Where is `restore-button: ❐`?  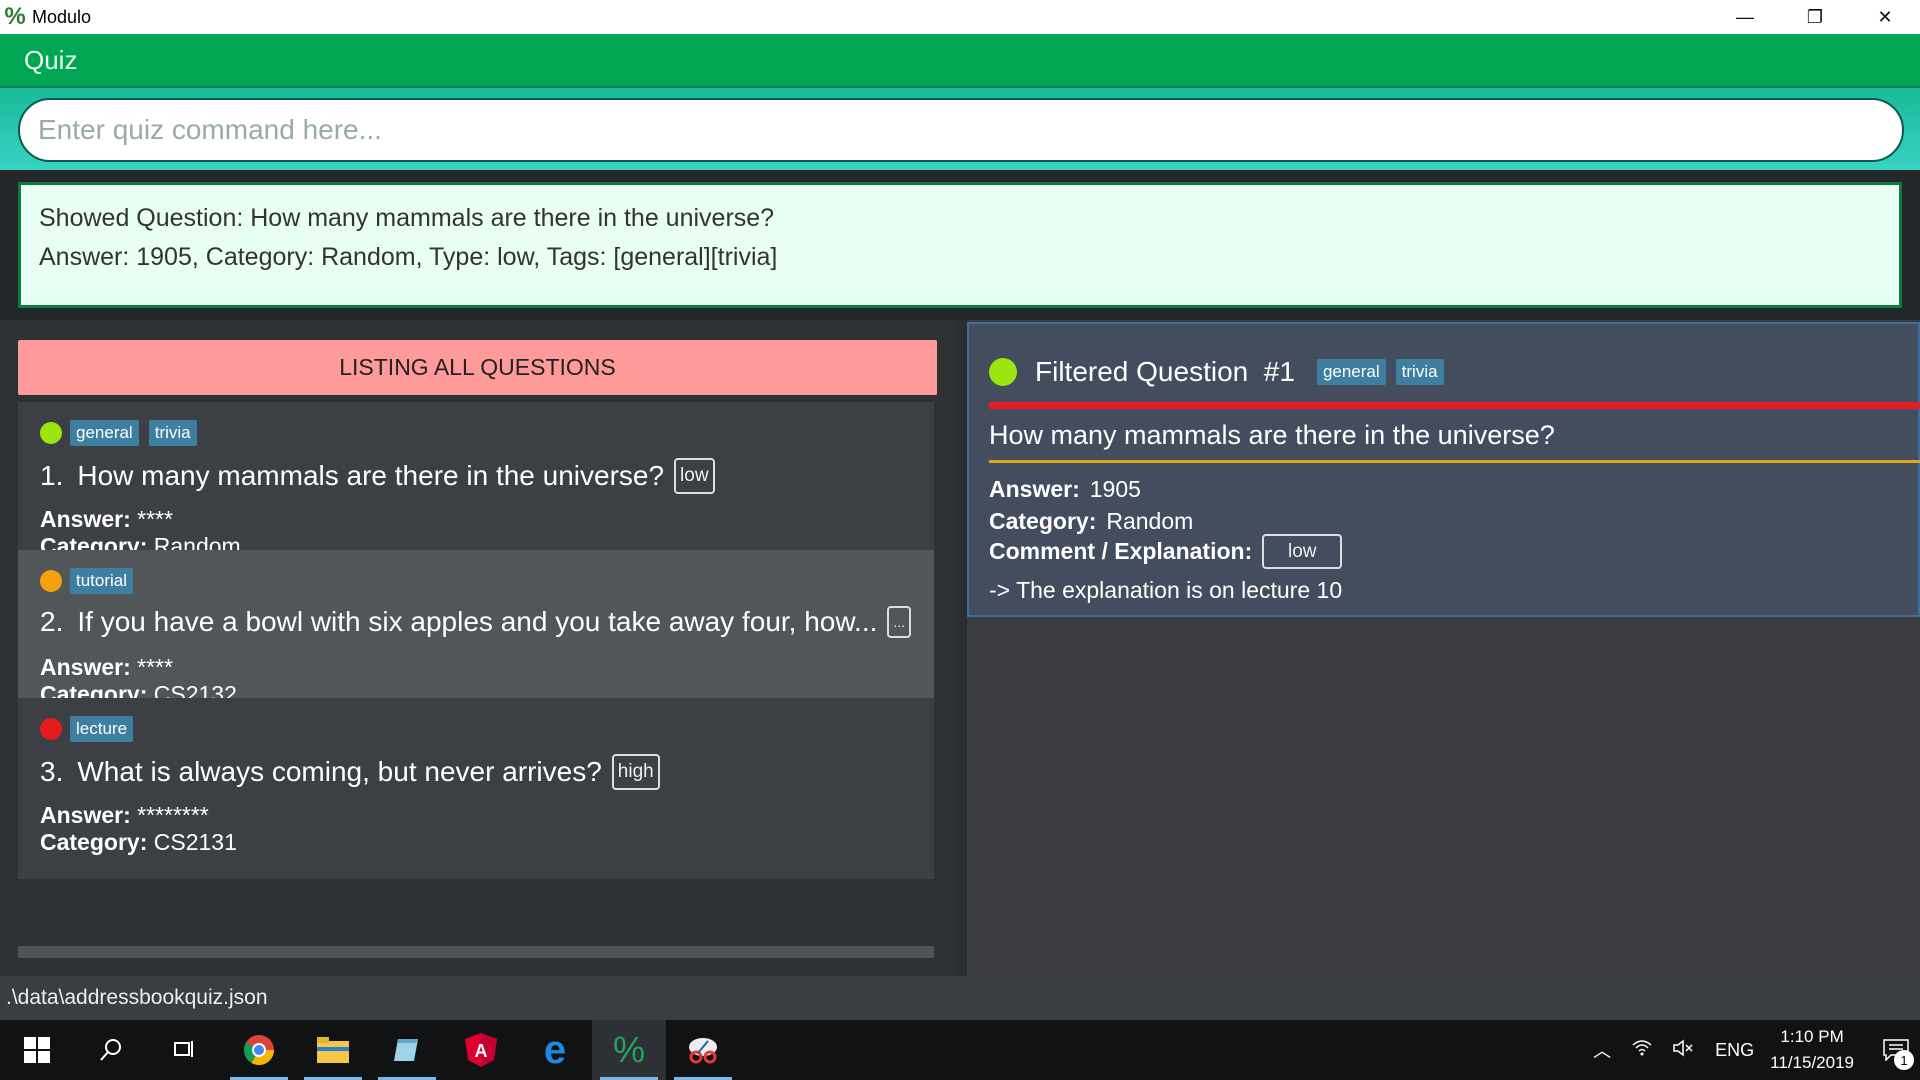
restore-button: ❐ is located at coordinates (1815, 17).